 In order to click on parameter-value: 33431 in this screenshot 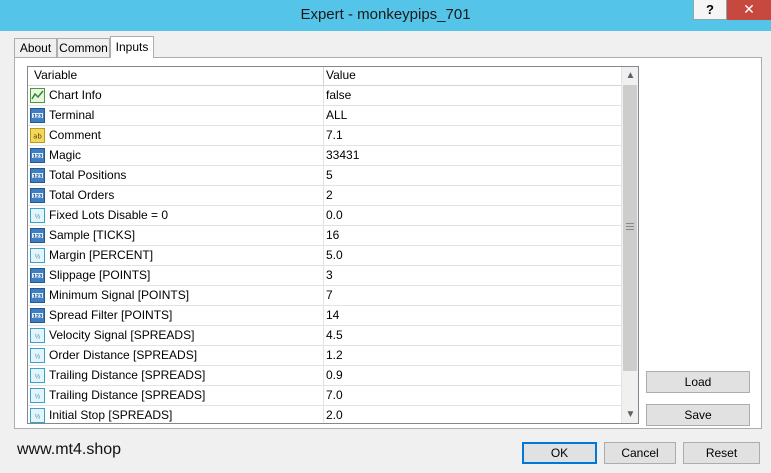, I will do `click(342, 155)`.